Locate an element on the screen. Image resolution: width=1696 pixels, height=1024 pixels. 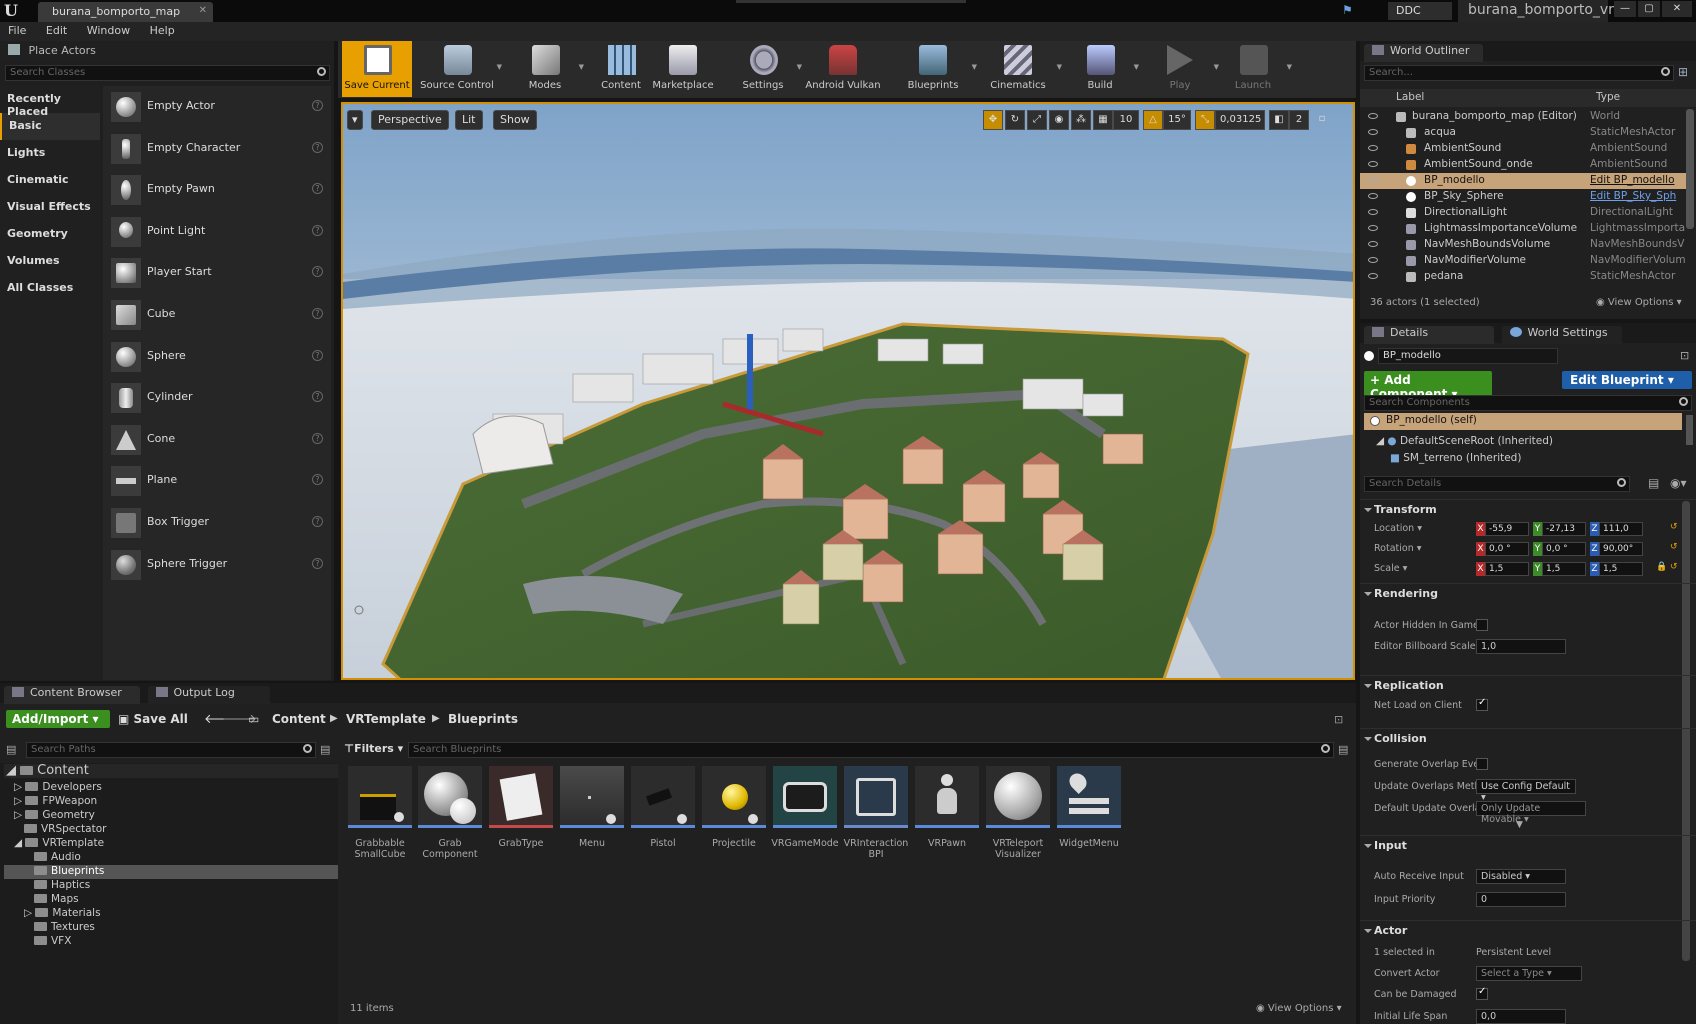
outliner-row: AmbientSound_onde AmbientSound is located at coordinates (1523, 165).